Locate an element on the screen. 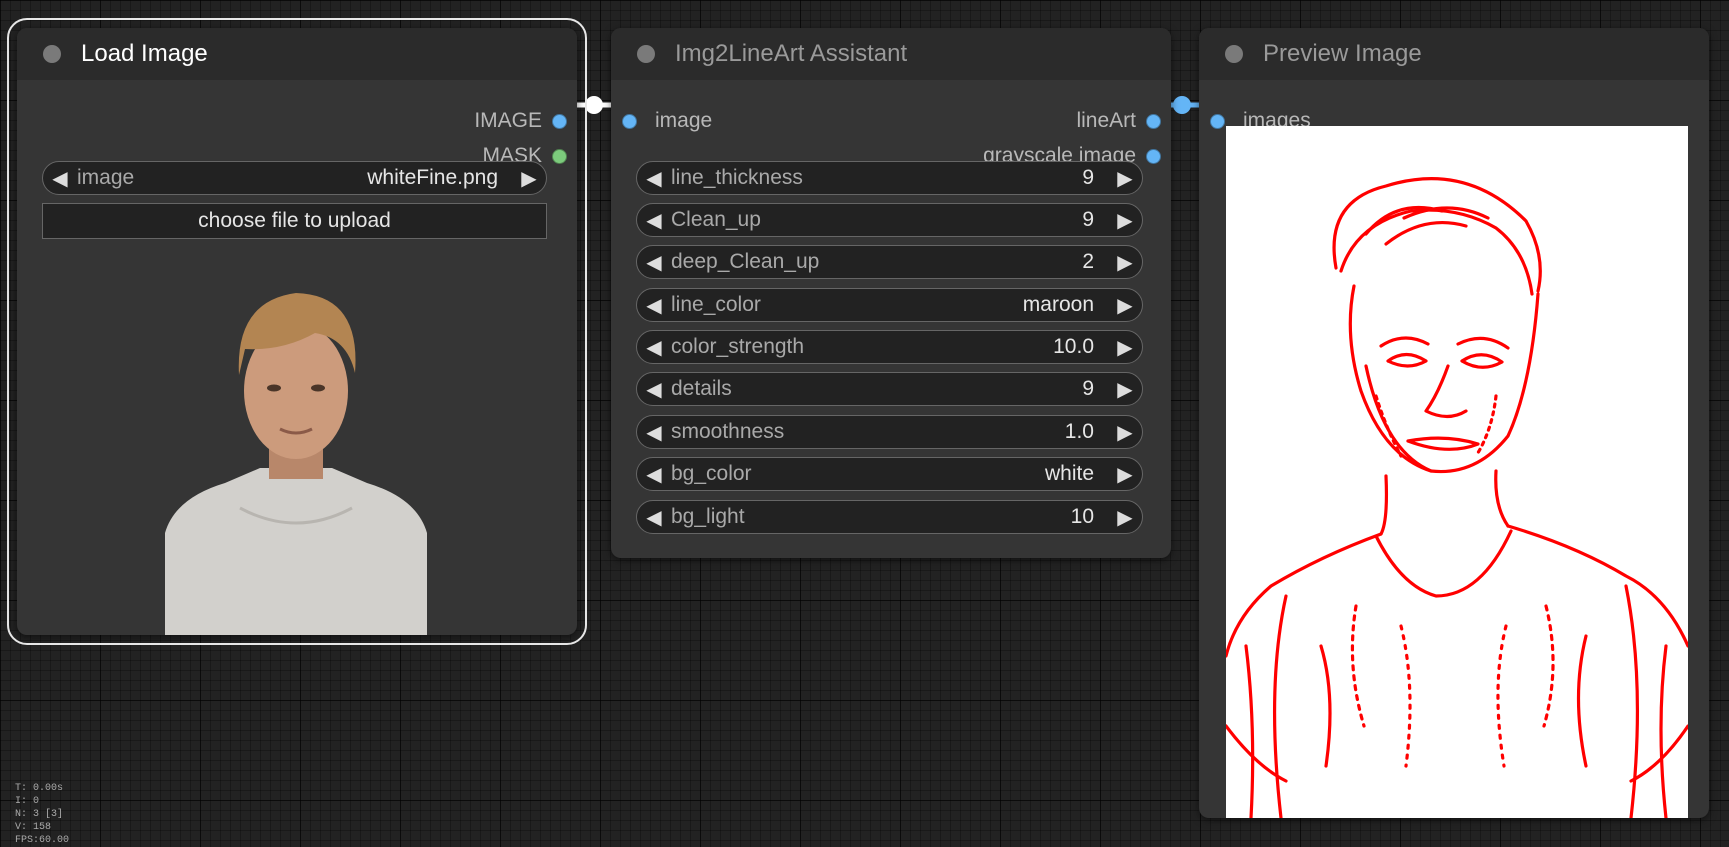 The width and height of the screenshot is (1729, 847). widget-label: line_color is located at coordinates (716, 304).